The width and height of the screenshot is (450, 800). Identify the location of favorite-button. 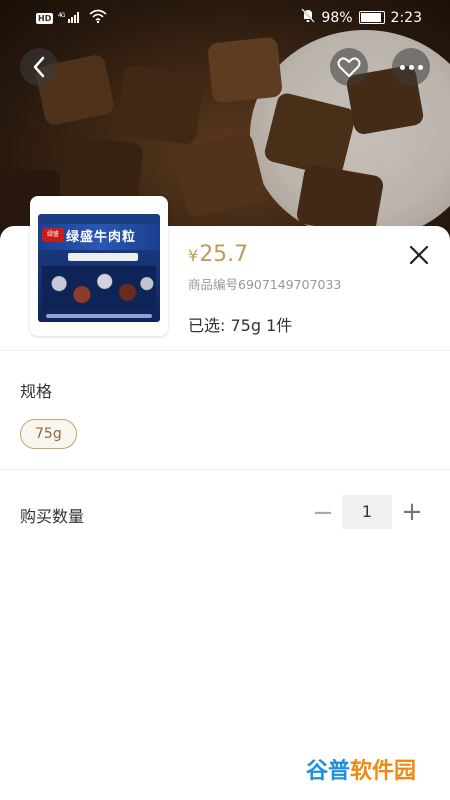
(349, 67).